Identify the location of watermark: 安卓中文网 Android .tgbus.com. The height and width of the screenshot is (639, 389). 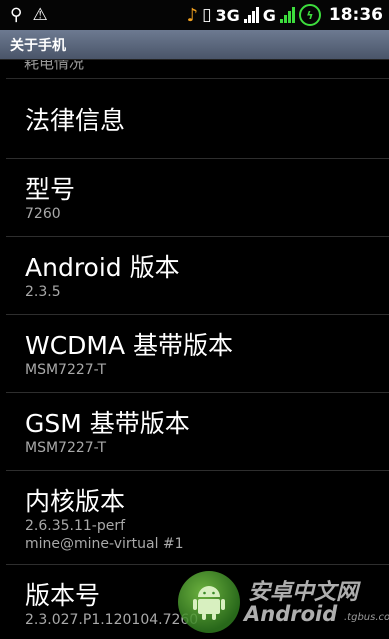
(283, 603).